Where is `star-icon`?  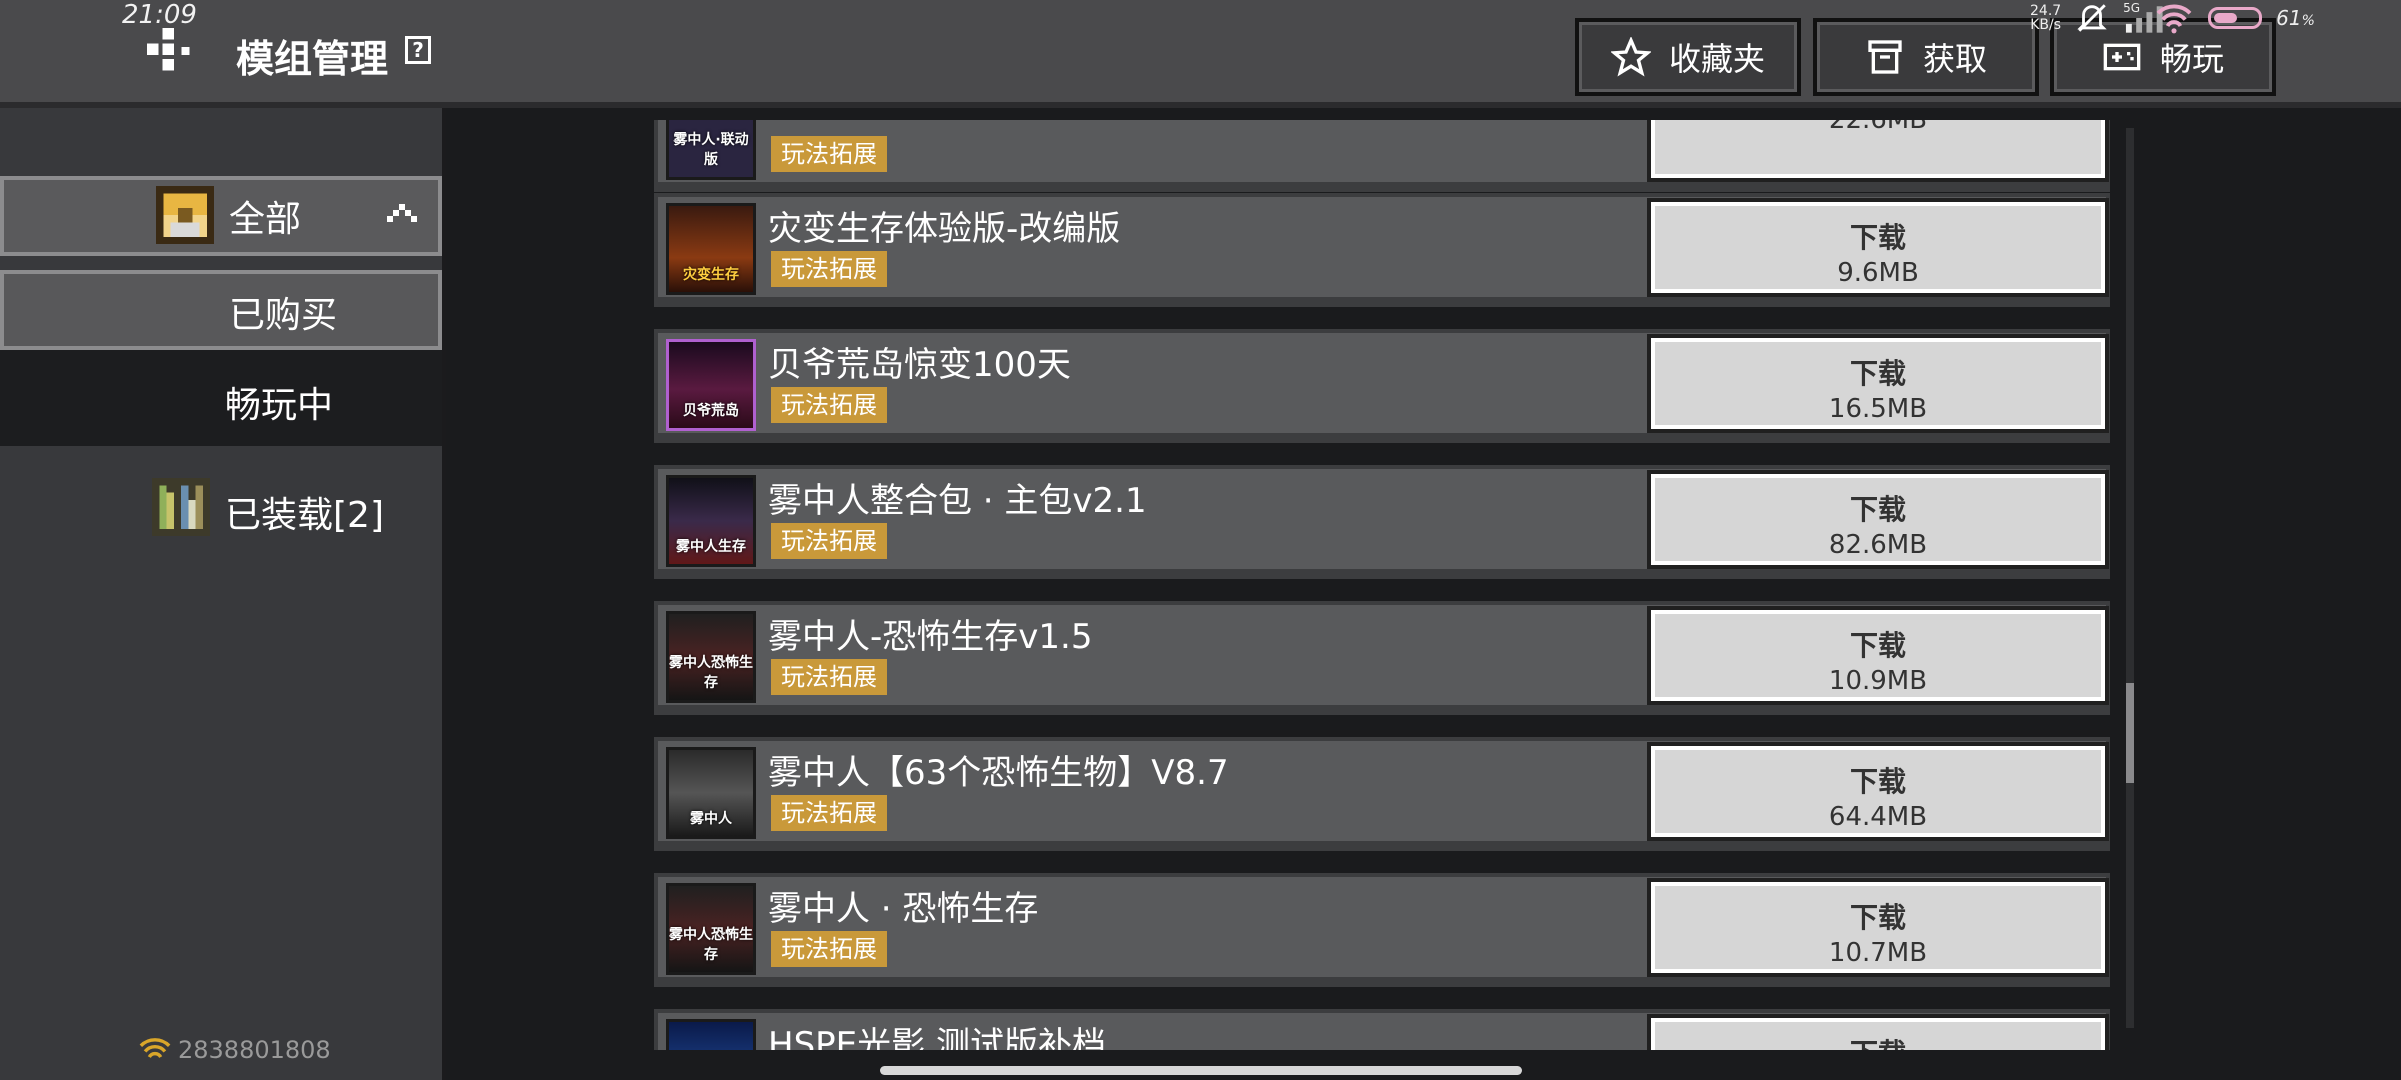 star-icon is located at coordinates (1630, 57).